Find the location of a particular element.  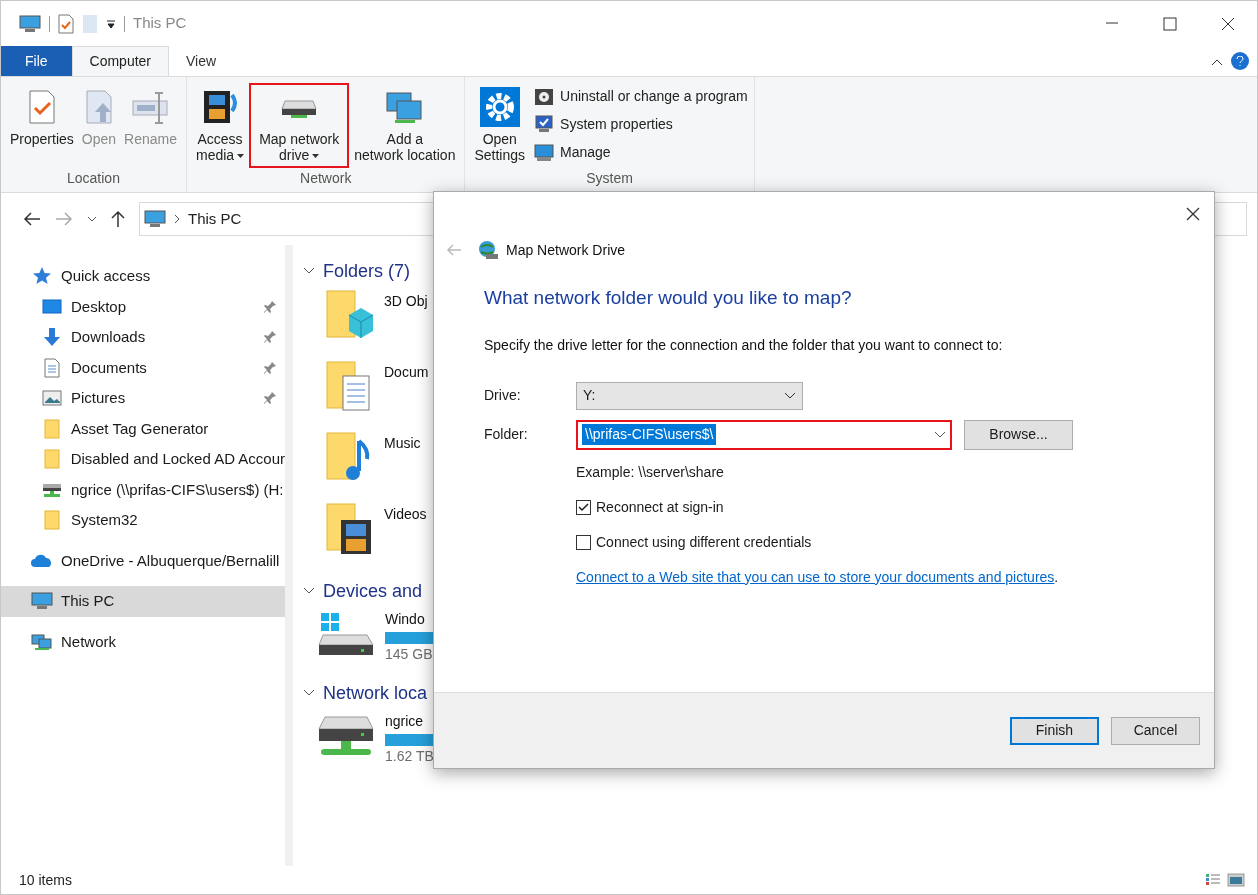

checkmark-icon is located at coordinates (583, 507).